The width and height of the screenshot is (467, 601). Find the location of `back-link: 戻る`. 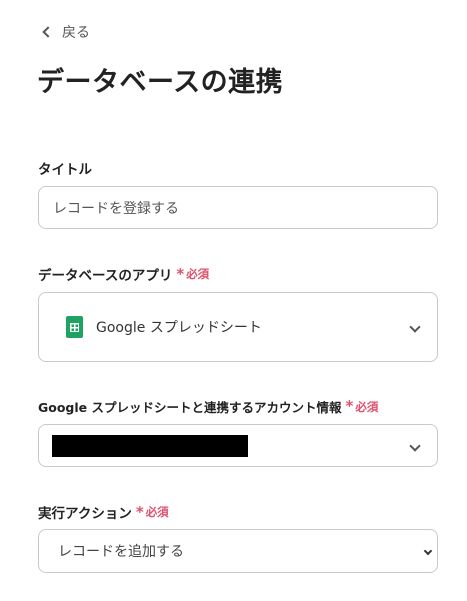

back-link: 戻る is located at coordinates (66, 32).